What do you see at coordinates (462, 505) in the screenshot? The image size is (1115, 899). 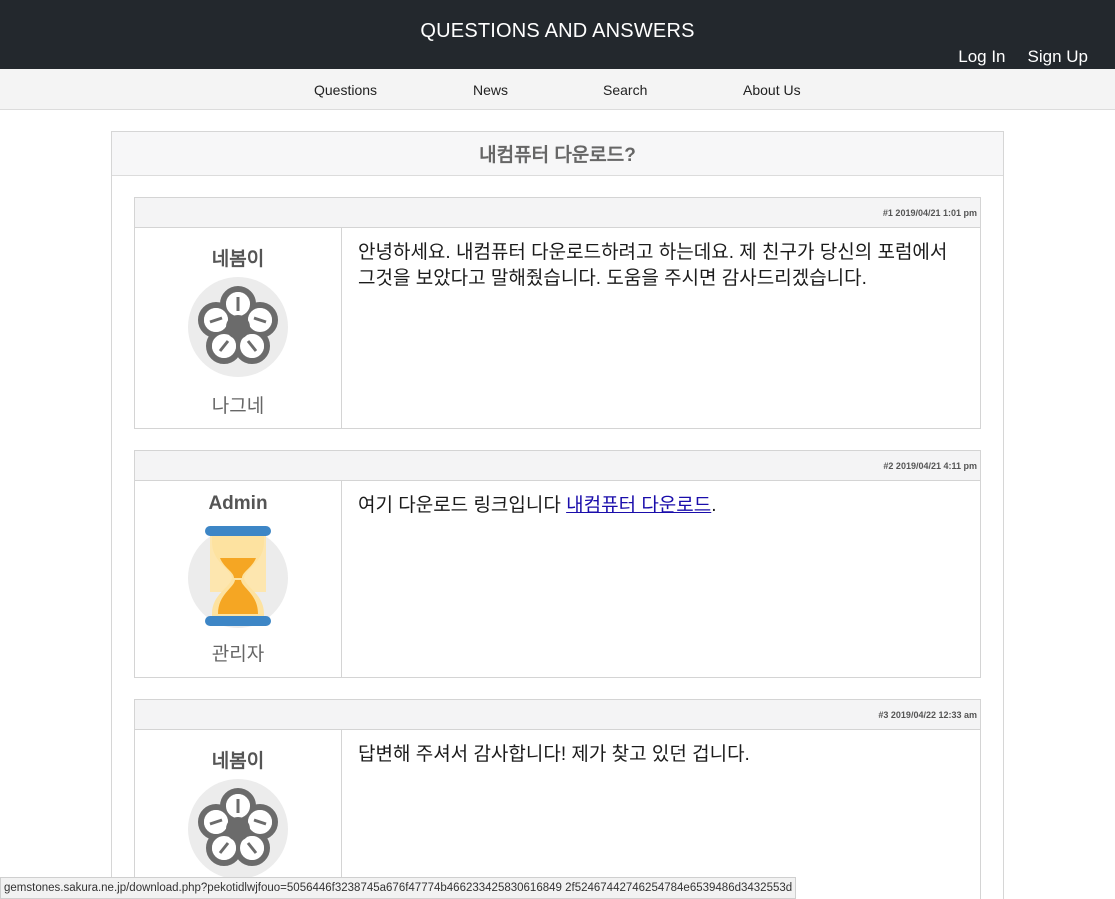 I see `post-text: 여기 다운로드 링크입니다` at bounding box center [462, 505].